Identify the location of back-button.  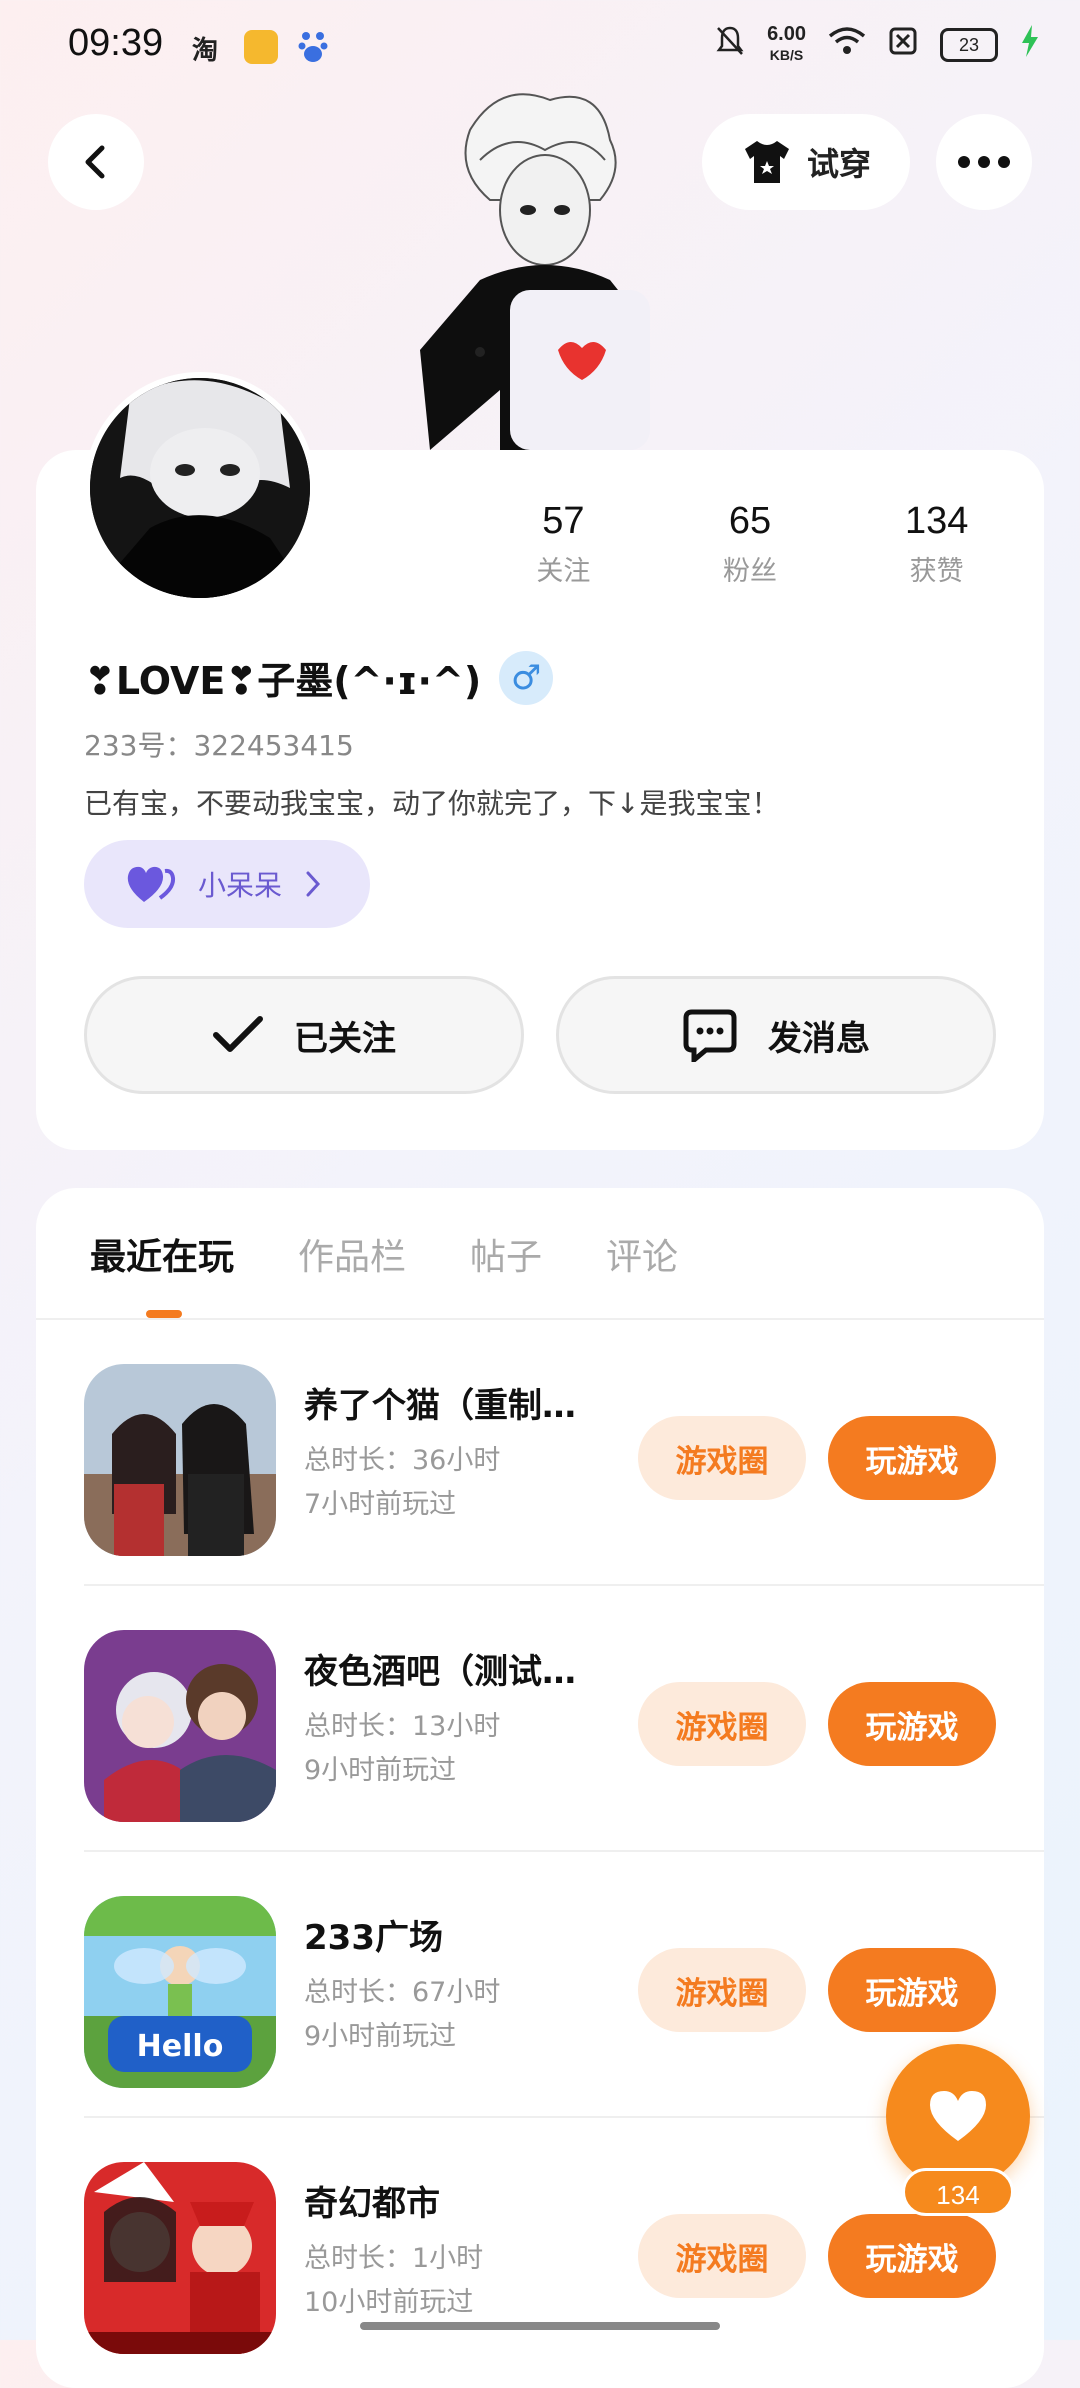
(96, 162).